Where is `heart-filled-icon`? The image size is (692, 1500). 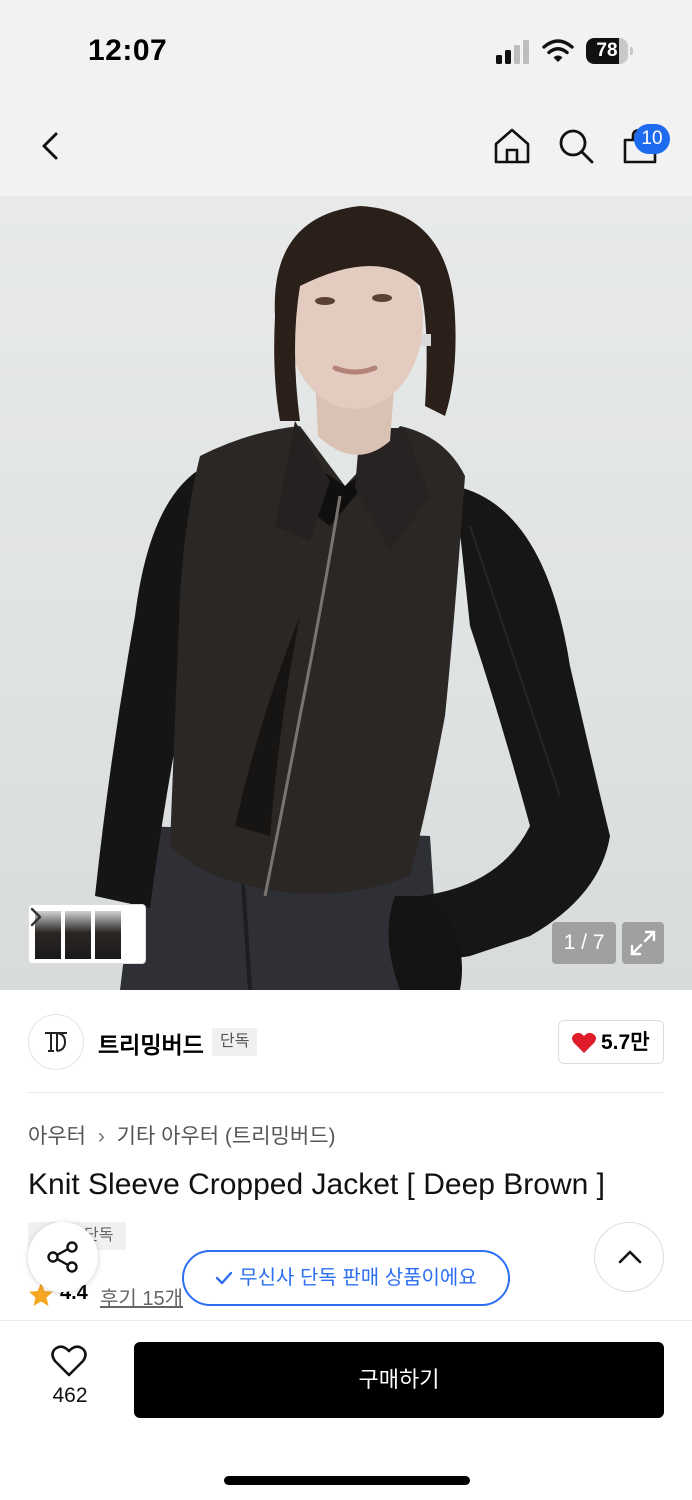
heart-filled-icon is located at coordinates (584, 1042).